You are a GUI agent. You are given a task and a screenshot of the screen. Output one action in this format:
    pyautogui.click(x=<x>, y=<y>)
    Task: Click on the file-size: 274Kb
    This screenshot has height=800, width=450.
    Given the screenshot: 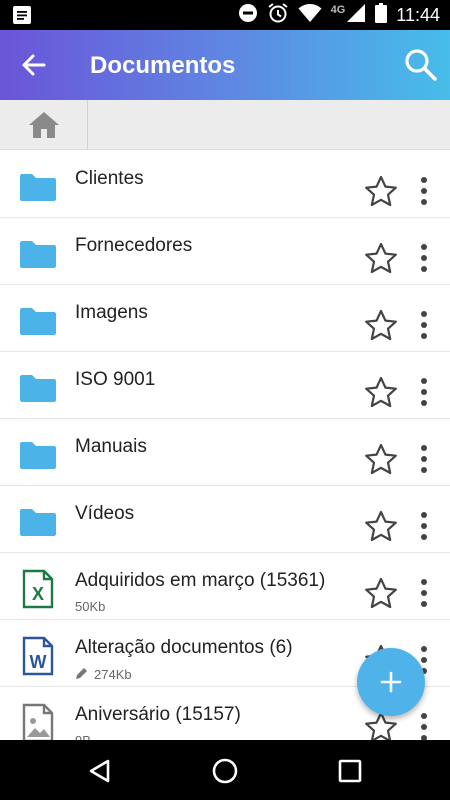 What is the action you would take?
    pyautogui.click(x=113, y=674)
    